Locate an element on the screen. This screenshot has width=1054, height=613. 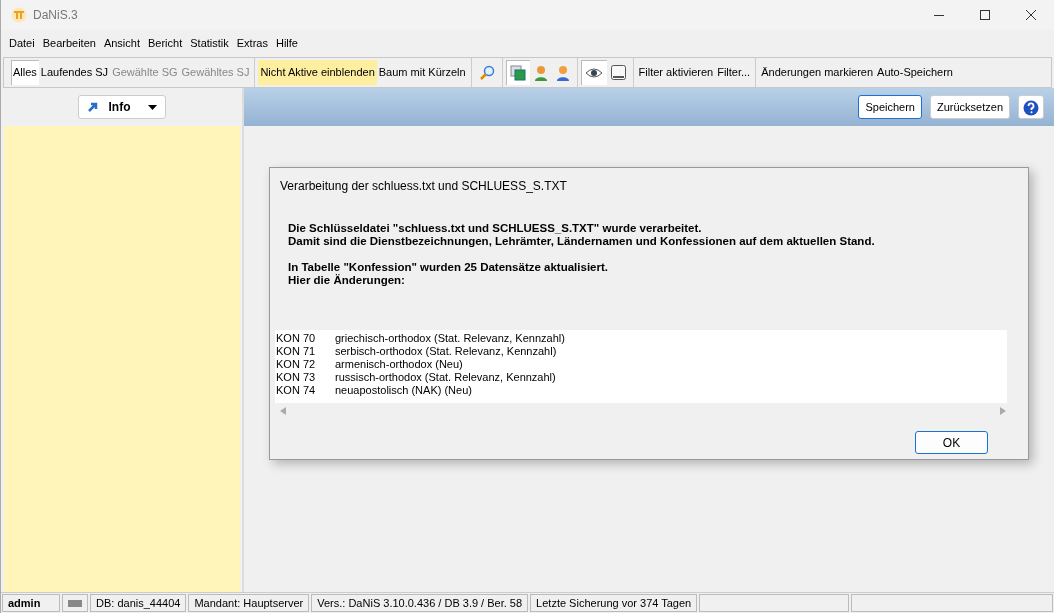
document-icon is located at coordinates (517, 72).